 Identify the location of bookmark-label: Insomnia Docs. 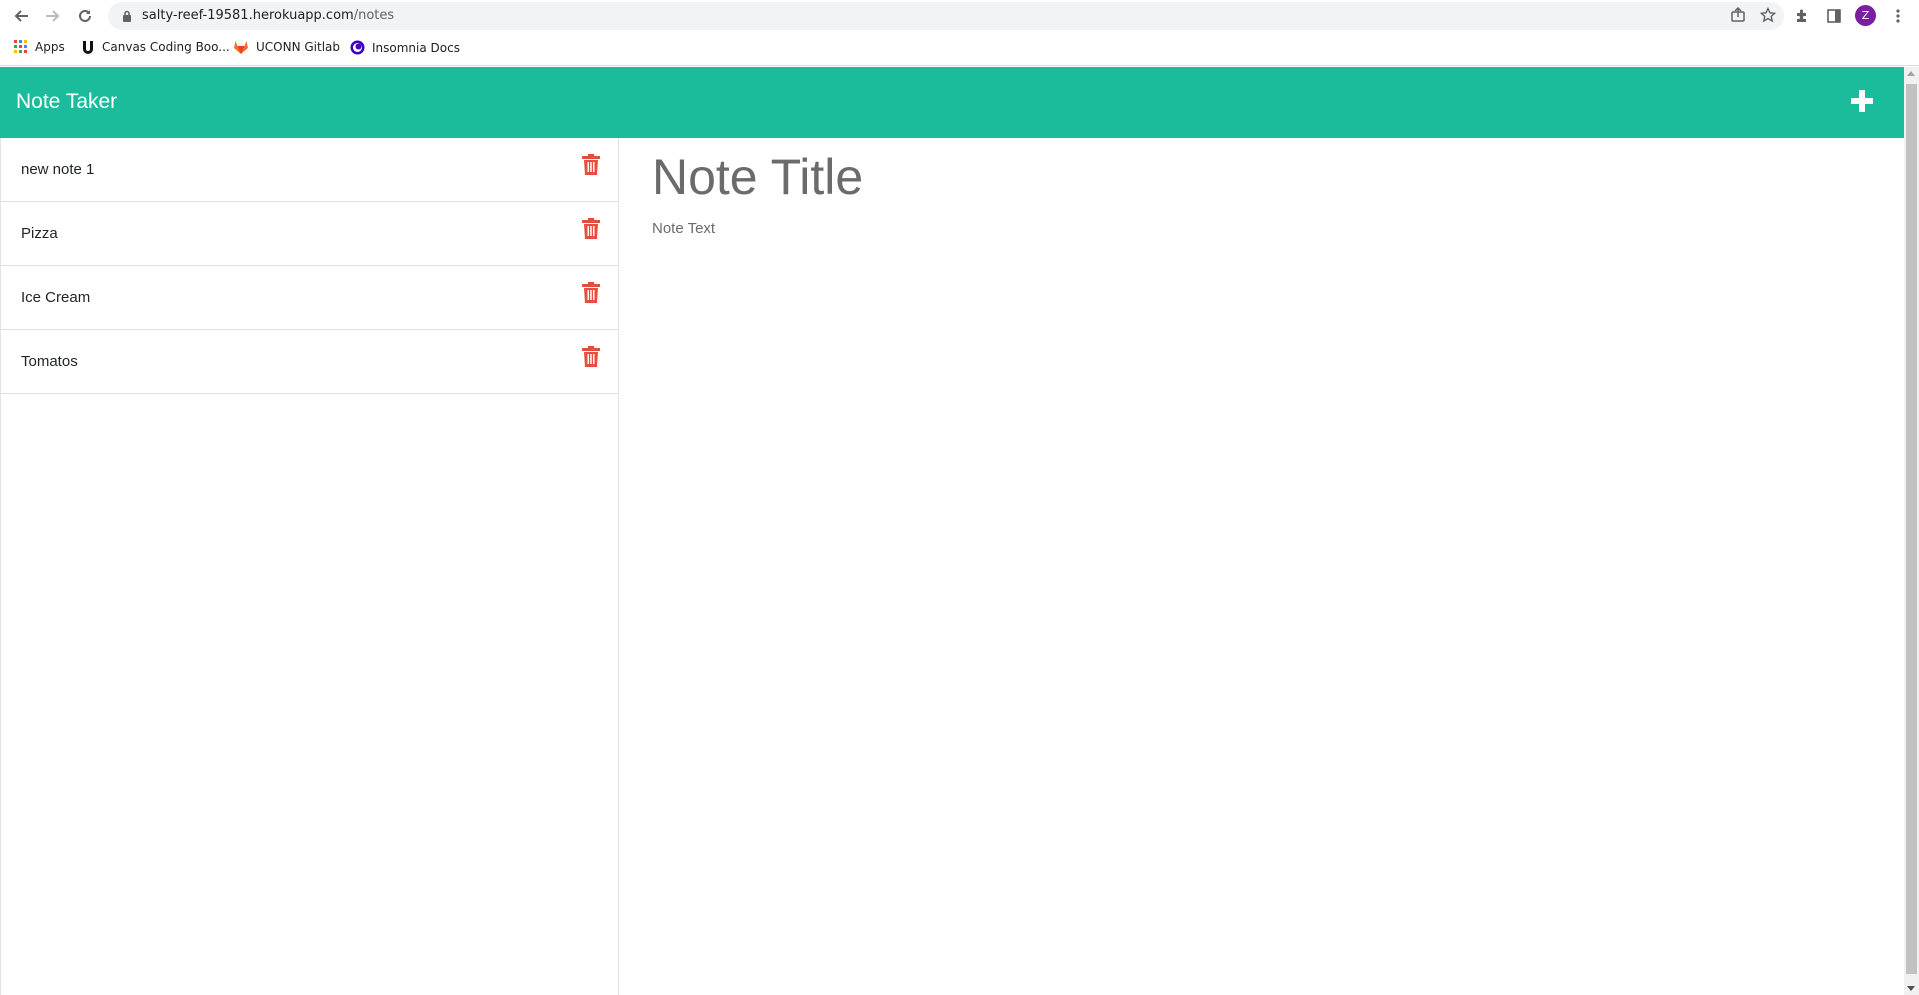
(416, 47).